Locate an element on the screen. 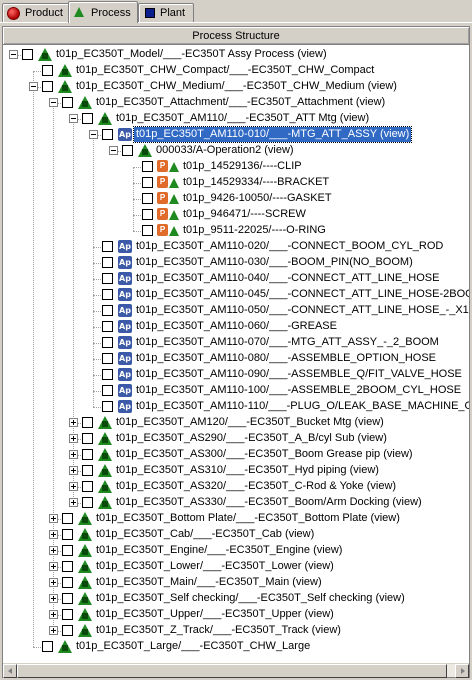  scroll-right-button is located at coordinates (462, 671).